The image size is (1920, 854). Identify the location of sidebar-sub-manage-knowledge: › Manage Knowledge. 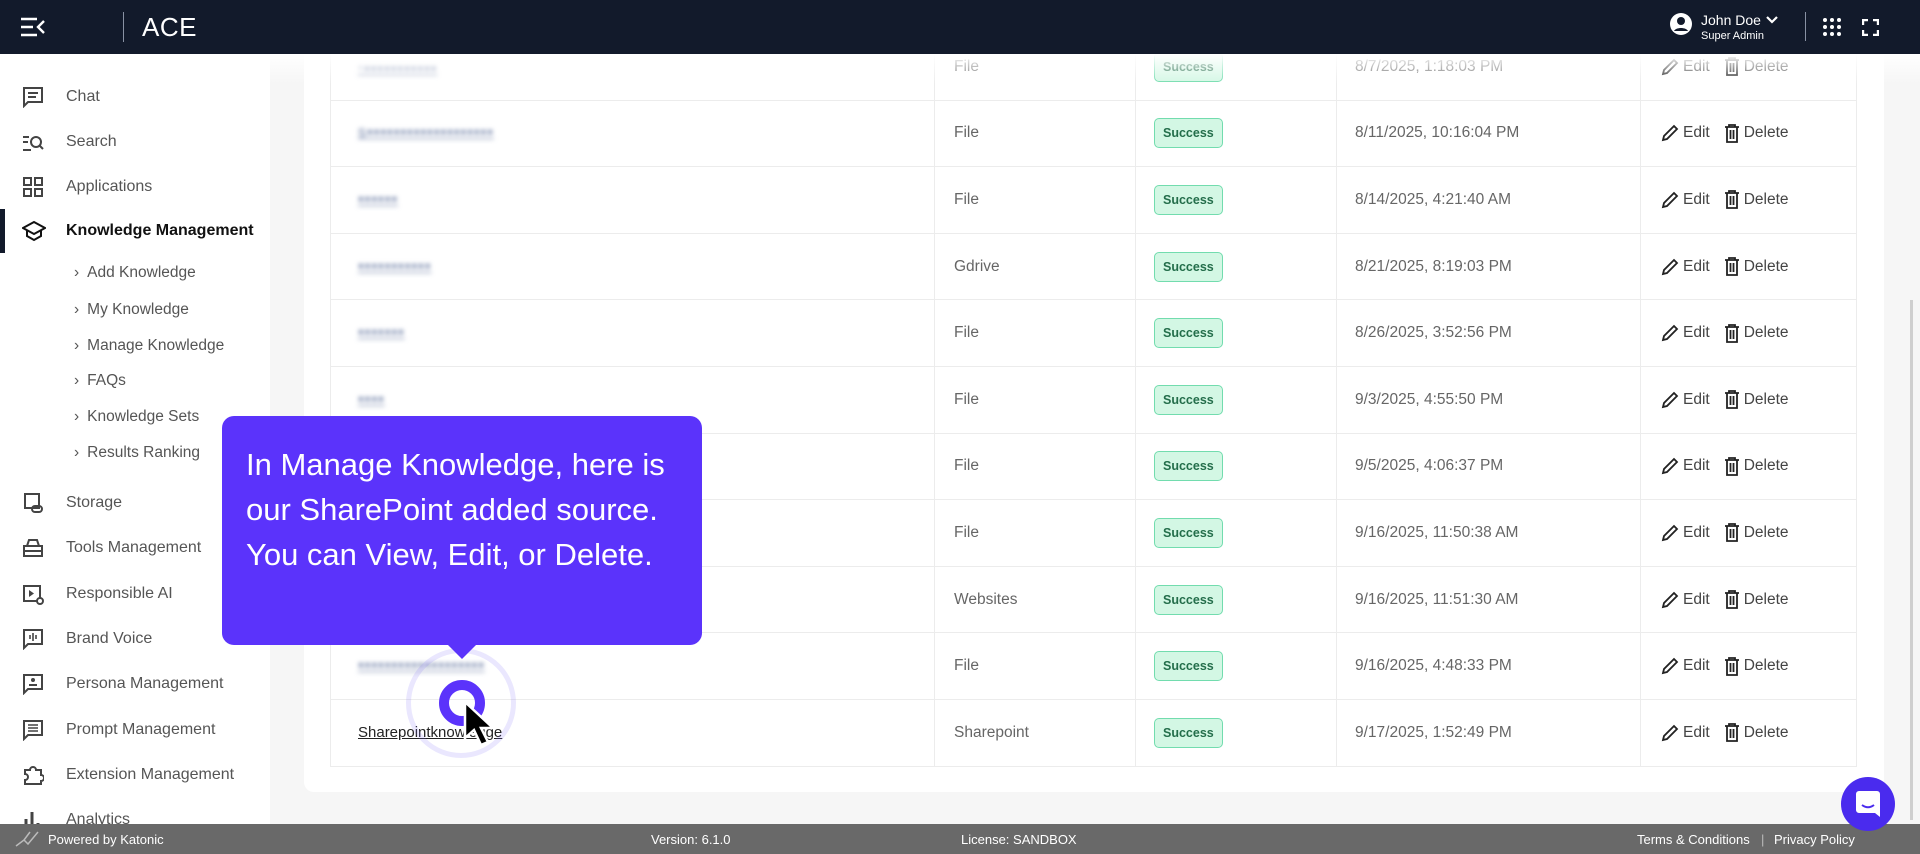
(149, 346).